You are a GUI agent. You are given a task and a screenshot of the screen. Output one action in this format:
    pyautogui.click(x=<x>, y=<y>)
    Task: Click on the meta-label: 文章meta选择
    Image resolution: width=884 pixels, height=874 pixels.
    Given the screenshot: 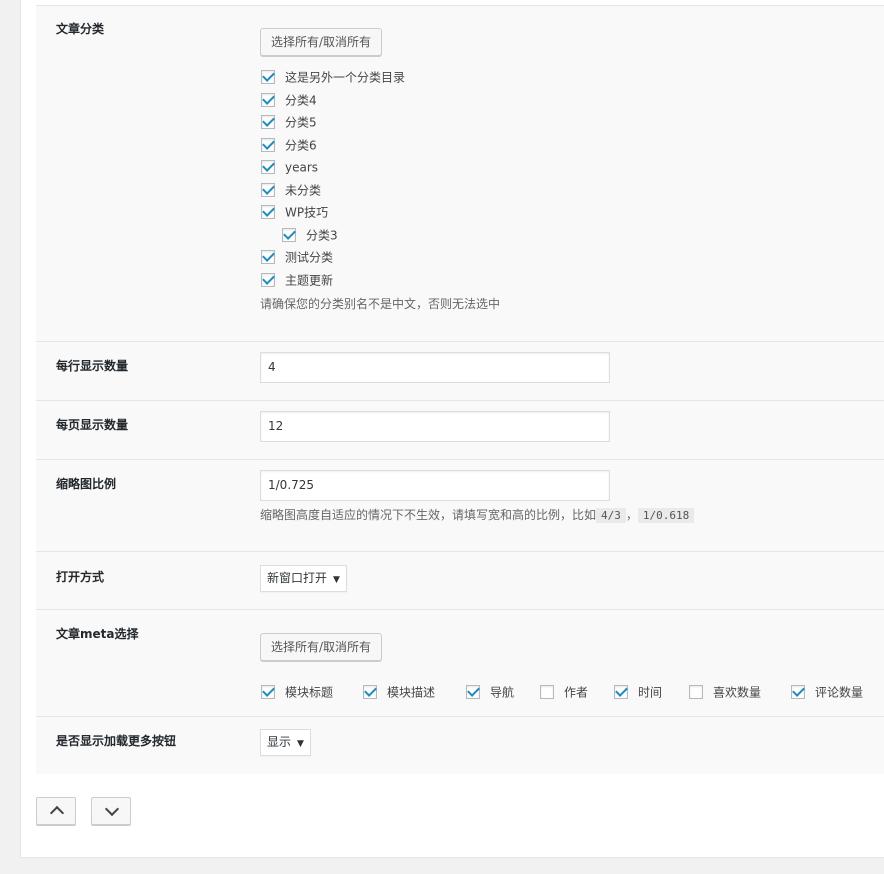 What is the action you would take?
    pyautogui.click(x=97, y=634)
    